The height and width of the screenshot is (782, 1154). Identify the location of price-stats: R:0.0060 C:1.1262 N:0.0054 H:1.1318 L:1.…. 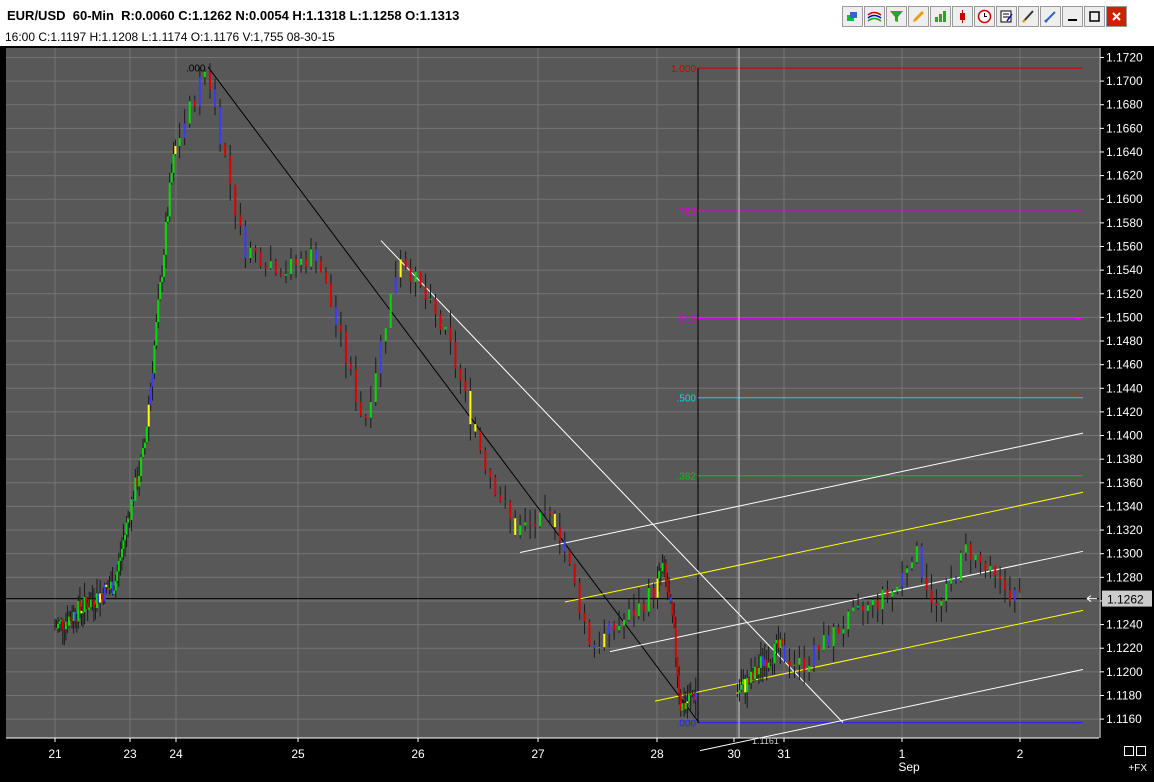
(290, 15).